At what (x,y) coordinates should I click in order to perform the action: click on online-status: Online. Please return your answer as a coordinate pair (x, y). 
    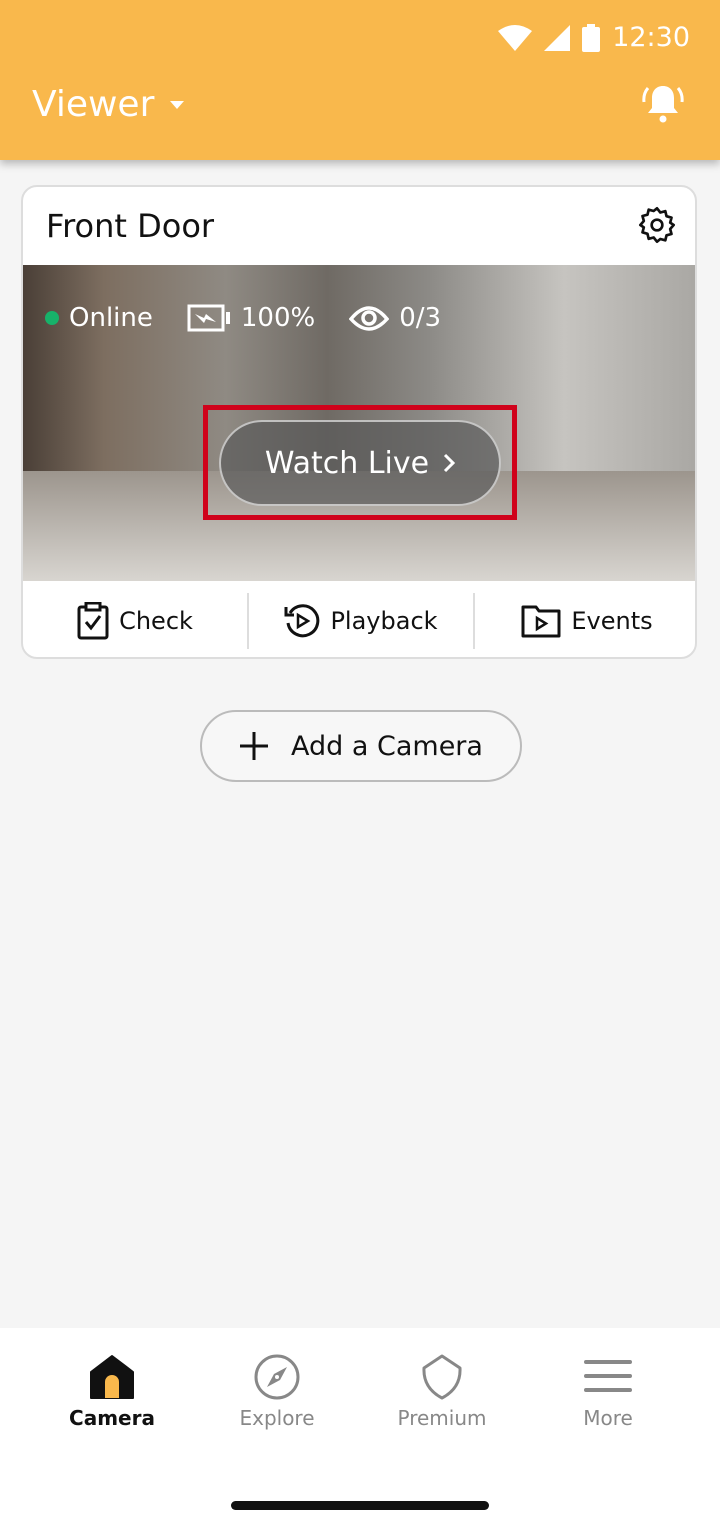
    Looking at the image, I should click on (111, 318).